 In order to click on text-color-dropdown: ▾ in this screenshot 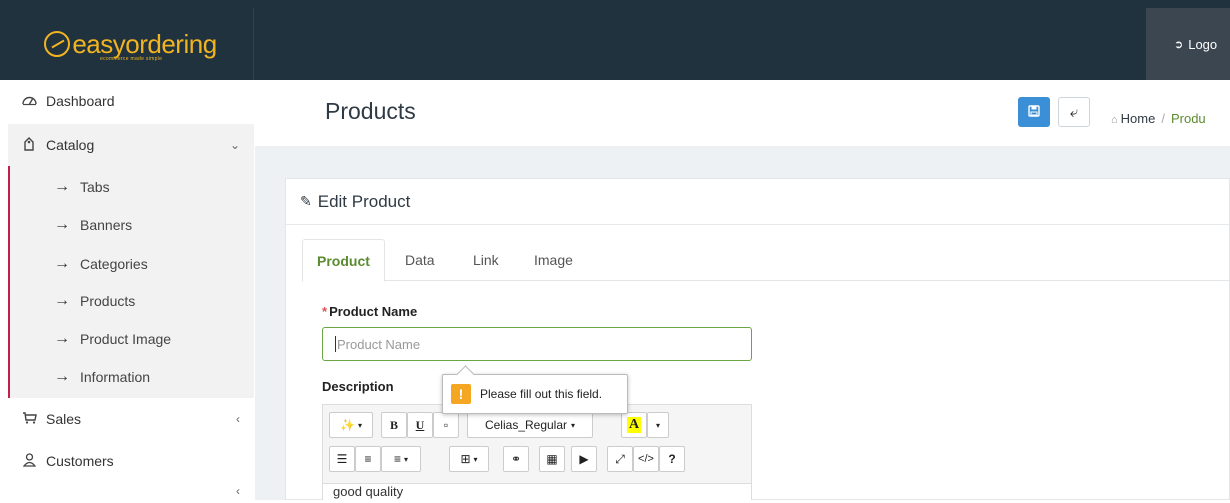, I will do `click(658, 425)`.